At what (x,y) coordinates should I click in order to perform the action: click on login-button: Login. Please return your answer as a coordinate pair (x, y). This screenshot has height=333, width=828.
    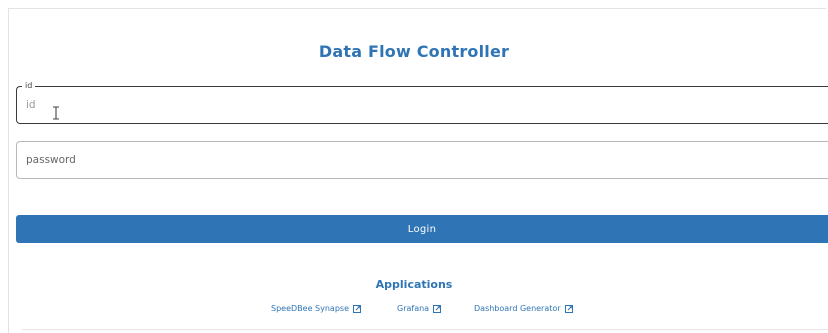
    Looking at the image, I should click on (422, 229).